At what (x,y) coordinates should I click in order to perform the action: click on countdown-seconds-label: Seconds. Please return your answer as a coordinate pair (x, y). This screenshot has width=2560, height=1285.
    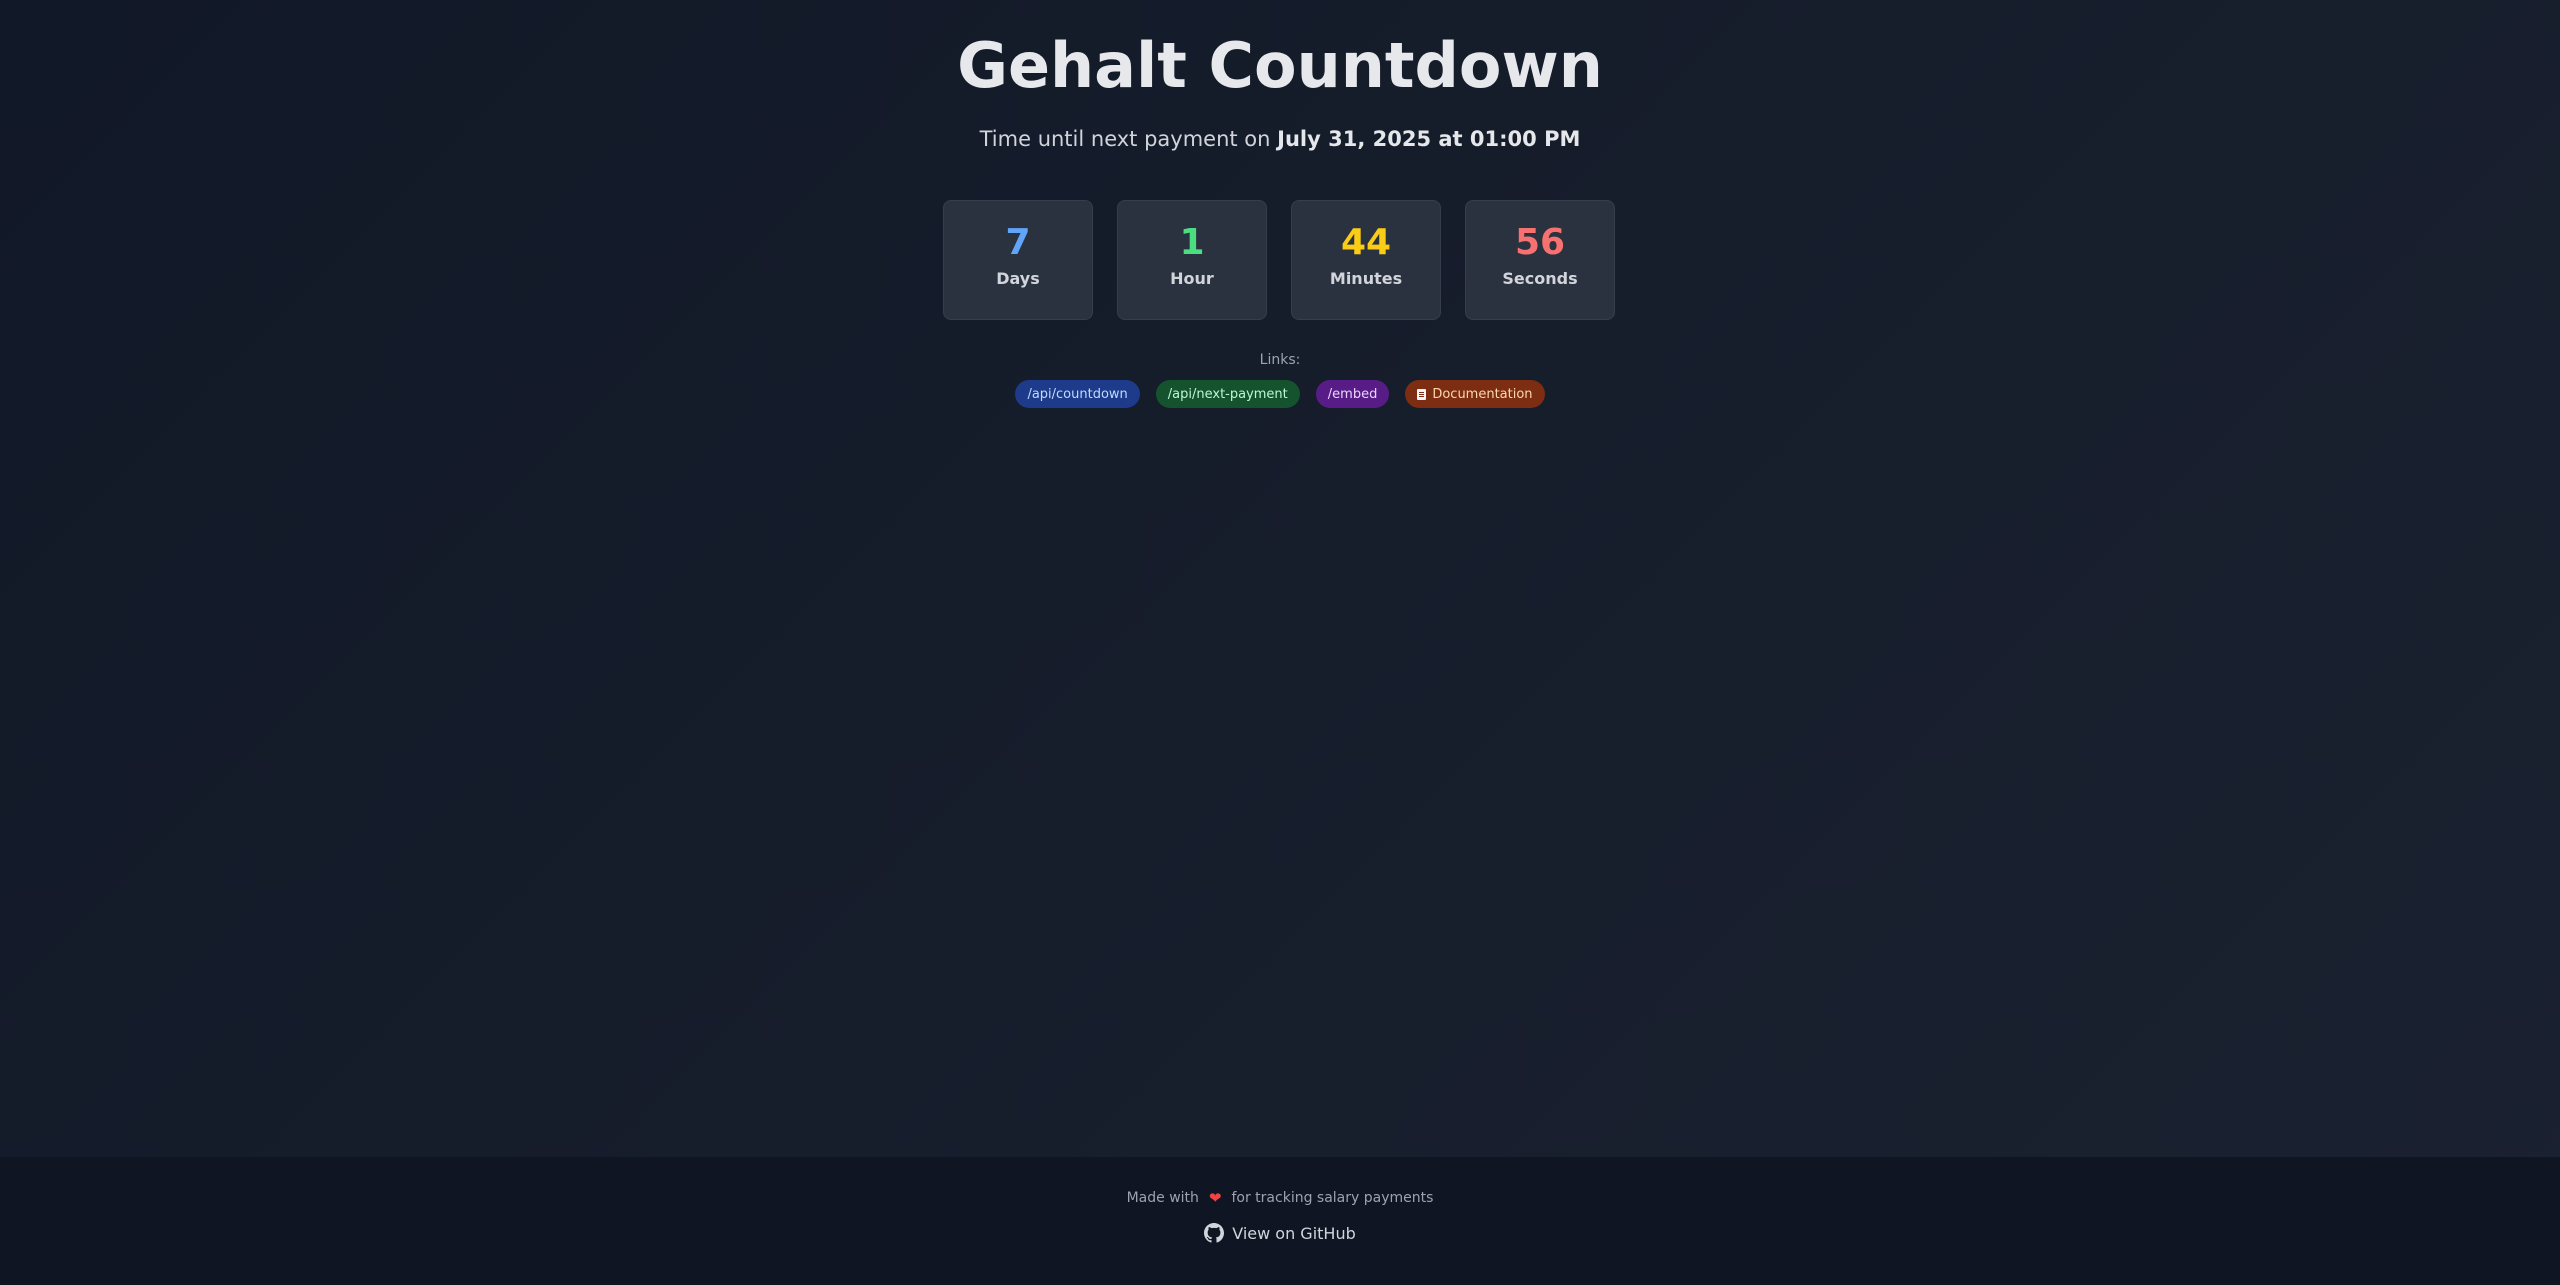
    Looking at the image, I should click on (1540, 278).